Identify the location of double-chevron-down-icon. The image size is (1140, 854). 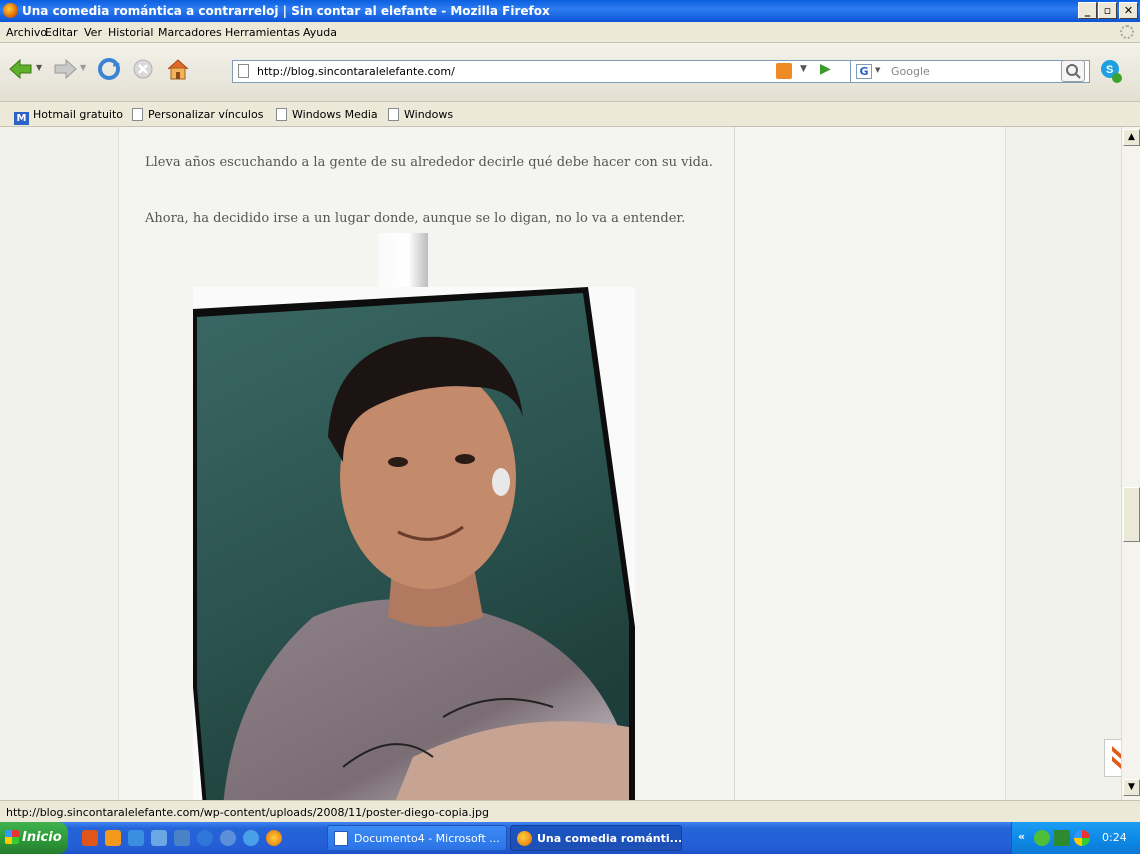
(1116, 757).